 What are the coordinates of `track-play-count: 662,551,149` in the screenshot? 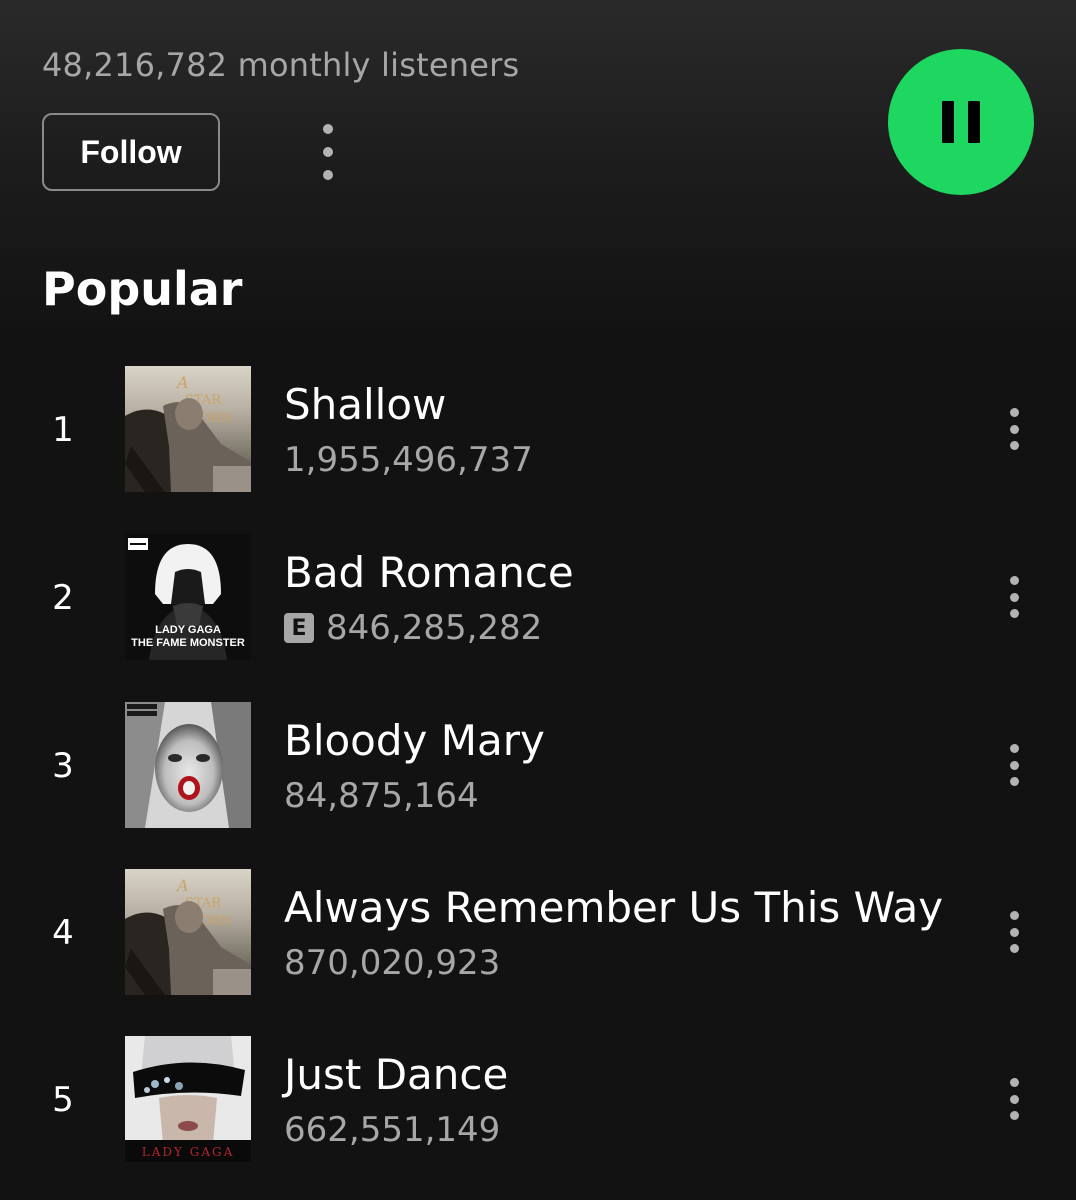 It's located at (392, 1130).